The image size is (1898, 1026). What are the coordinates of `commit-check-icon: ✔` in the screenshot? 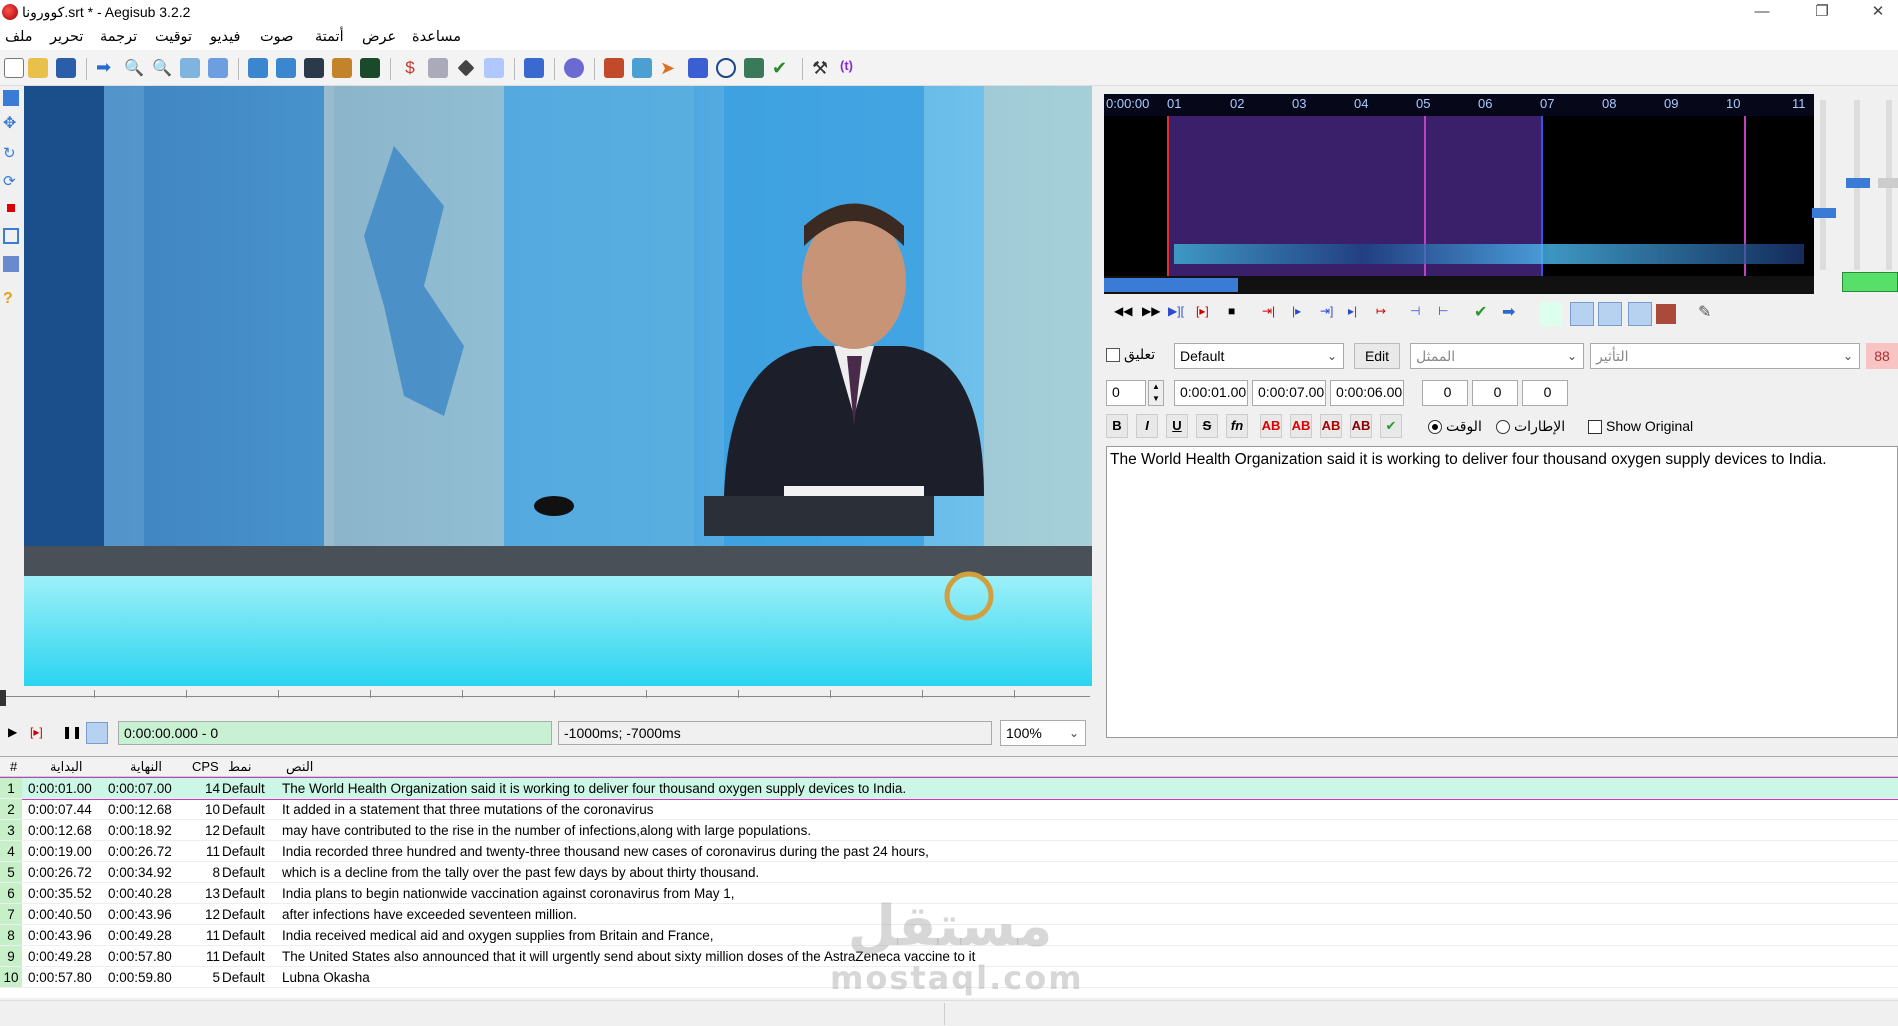 It's located at (1391, 426).